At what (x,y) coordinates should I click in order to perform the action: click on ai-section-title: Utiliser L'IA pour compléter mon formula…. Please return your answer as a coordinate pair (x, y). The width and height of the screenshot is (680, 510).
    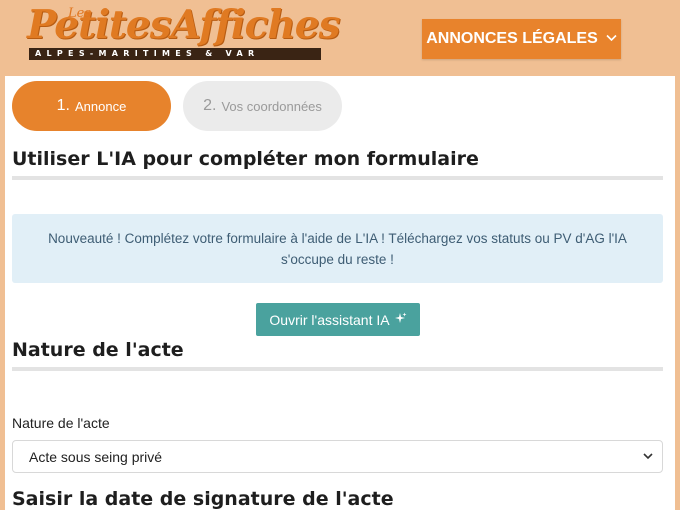
    Looking at the image, I should click on (337, 164).